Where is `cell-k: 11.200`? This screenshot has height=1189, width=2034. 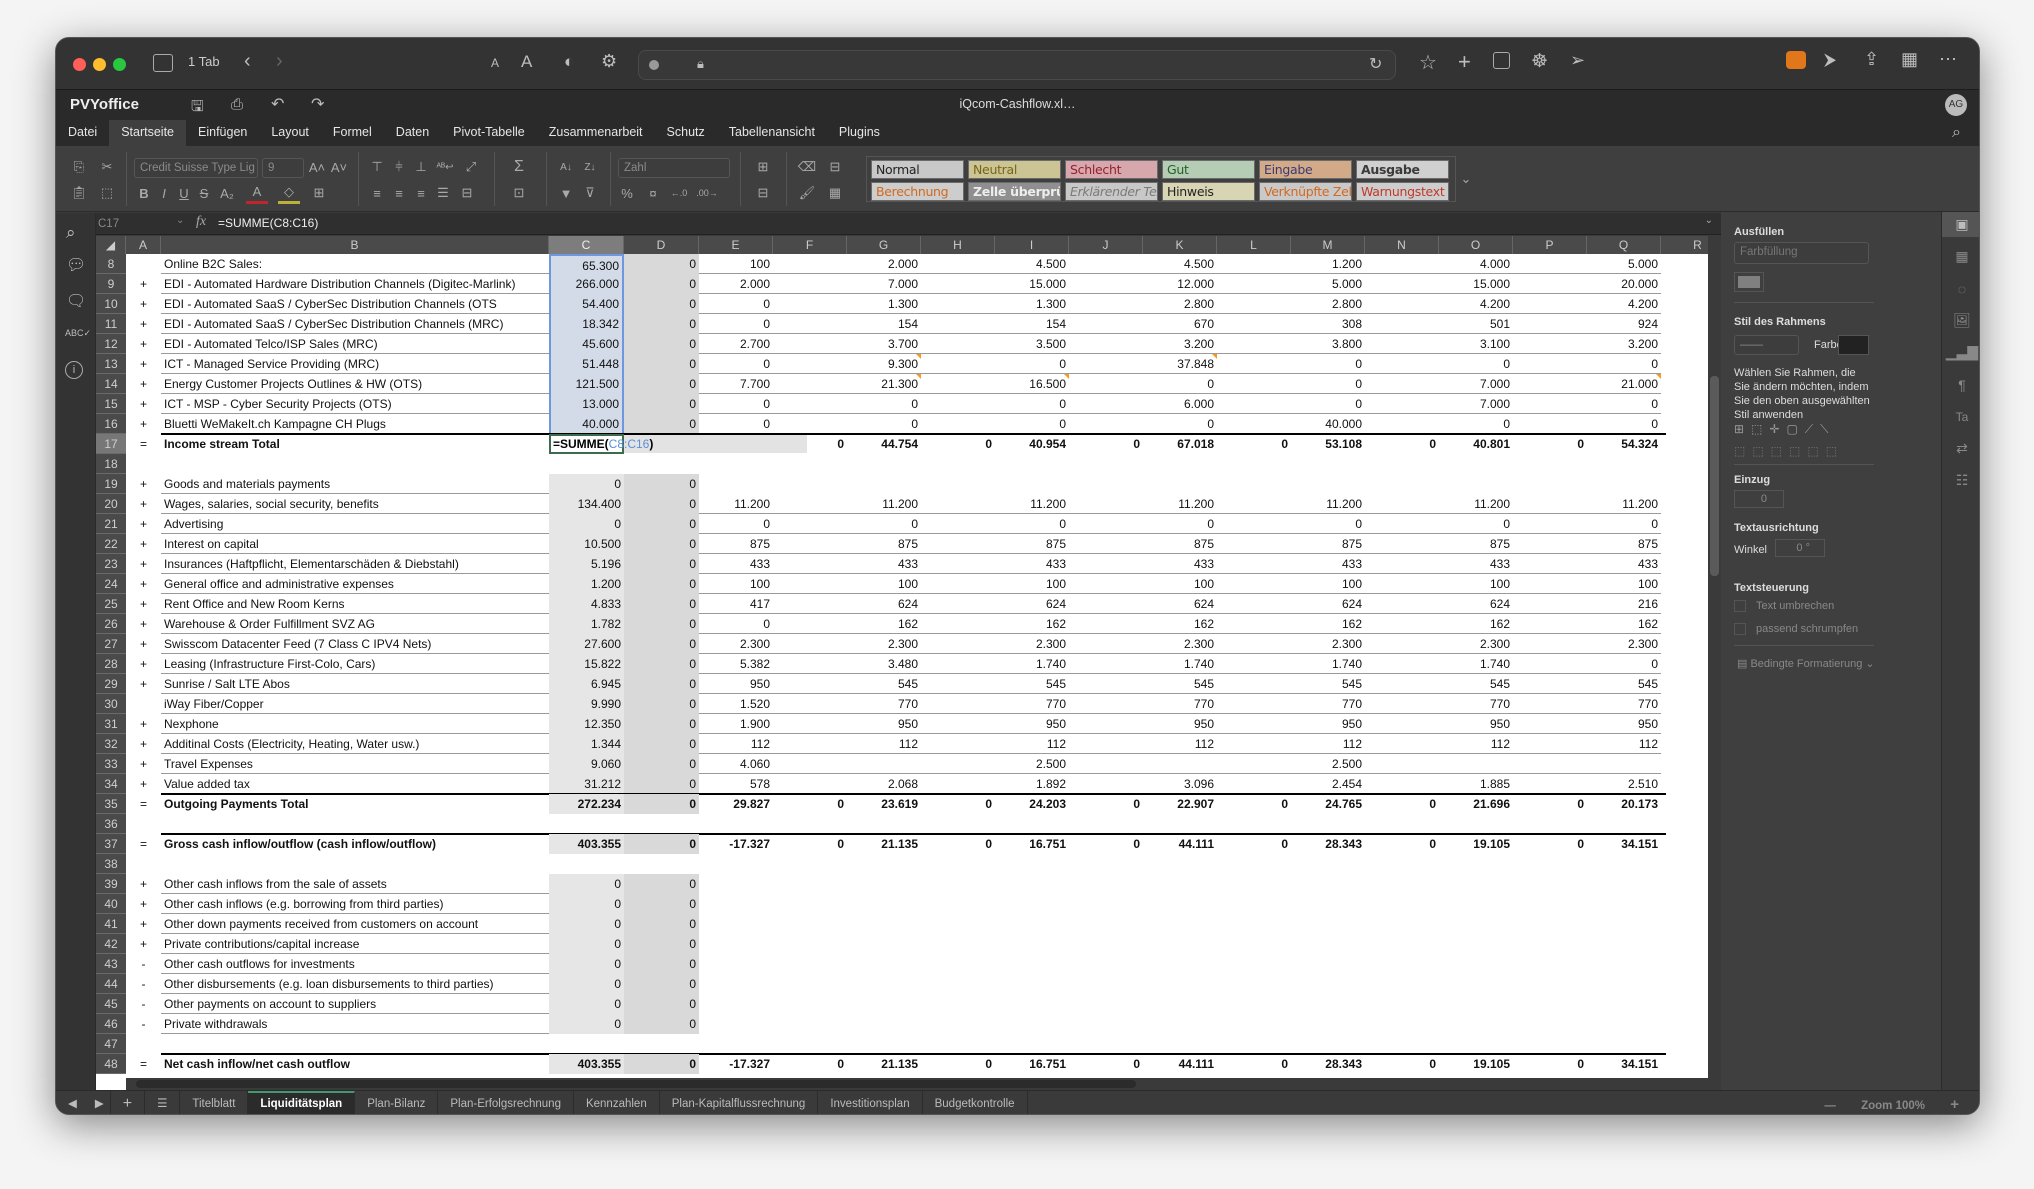
cell-k: 11.200 is located at coordinates (1180, 504).